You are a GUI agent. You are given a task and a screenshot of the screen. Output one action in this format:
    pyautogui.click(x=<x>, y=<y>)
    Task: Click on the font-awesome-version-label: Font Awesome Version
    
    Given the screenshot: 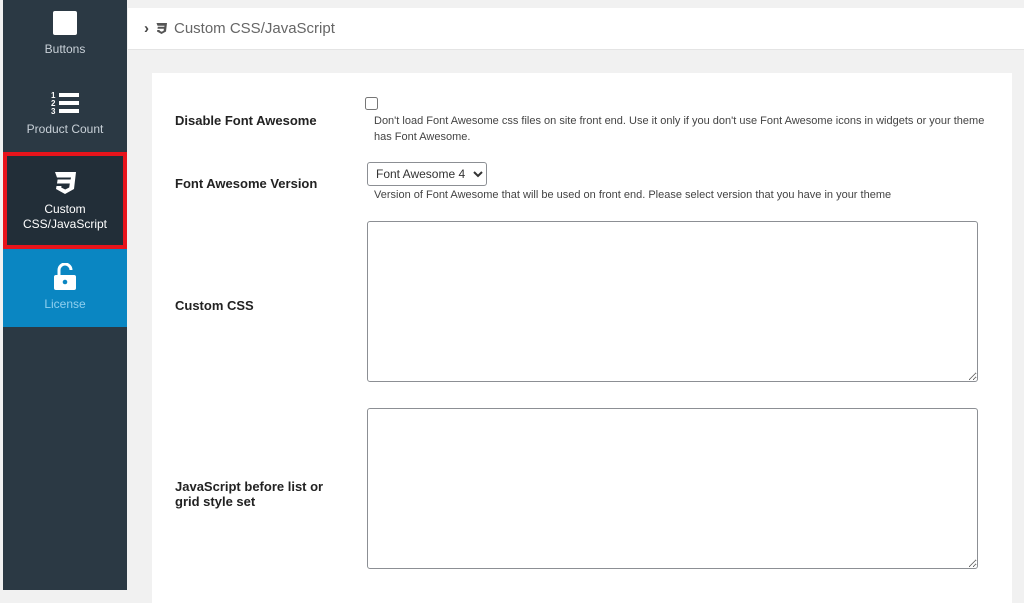 What is the action you would take?
    pyautogui.click(x=246, y=183)
    